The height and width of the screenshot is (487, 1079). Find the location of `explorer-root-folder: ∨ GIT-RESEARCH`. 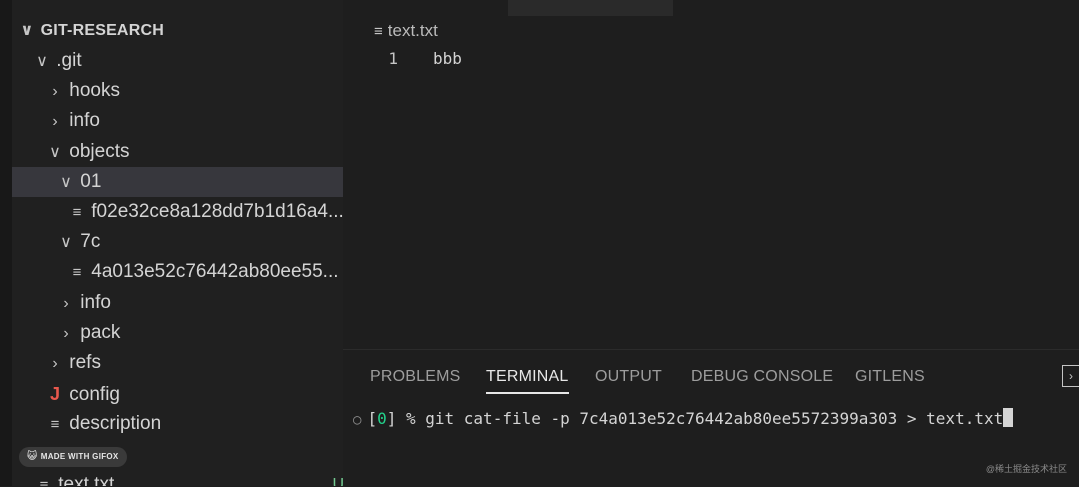

explorer-root-folder: ∨ GIT-RESEARCH is located at coordinates (177, 31).